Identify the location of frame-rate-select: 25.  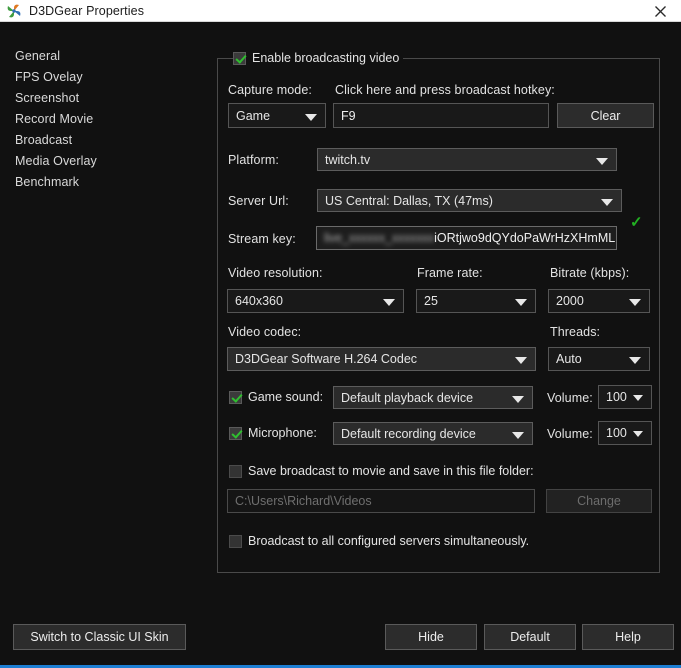
(476, 301).